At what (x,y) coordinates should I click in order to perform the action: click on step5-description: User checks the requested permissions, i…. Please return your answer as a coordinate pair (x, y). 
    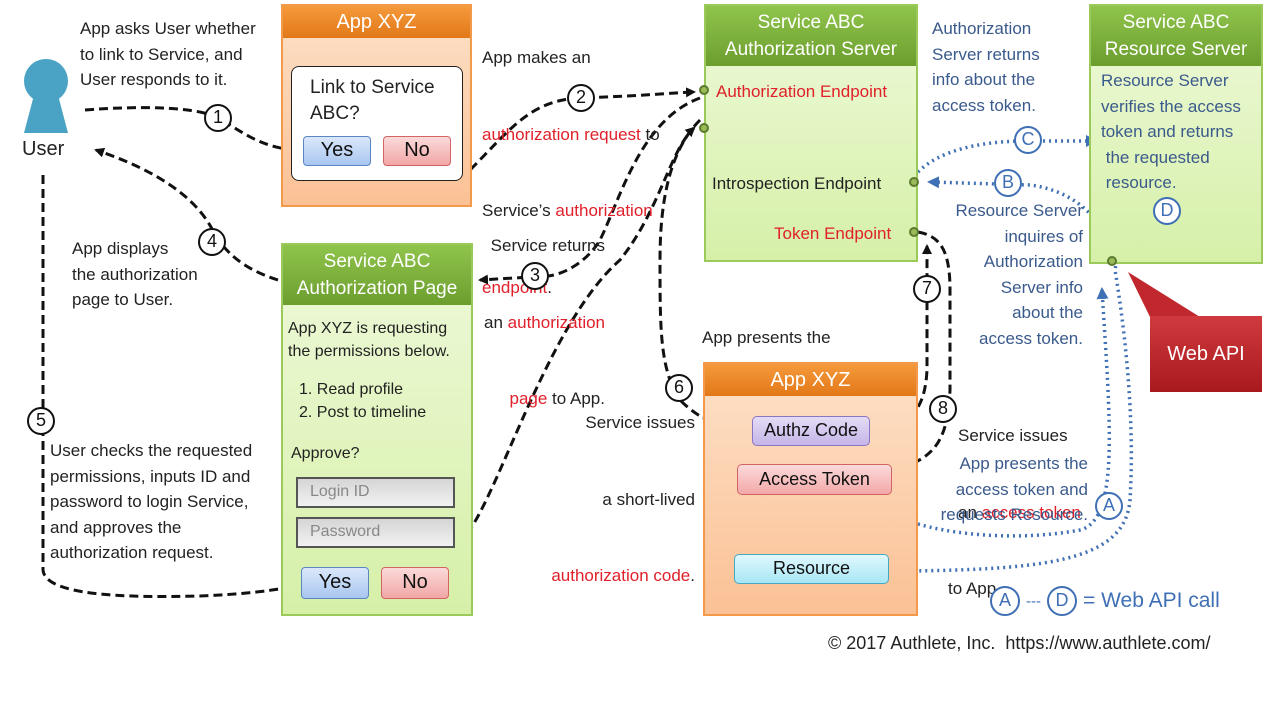
    Looking at the image, I should click on (151, 501).